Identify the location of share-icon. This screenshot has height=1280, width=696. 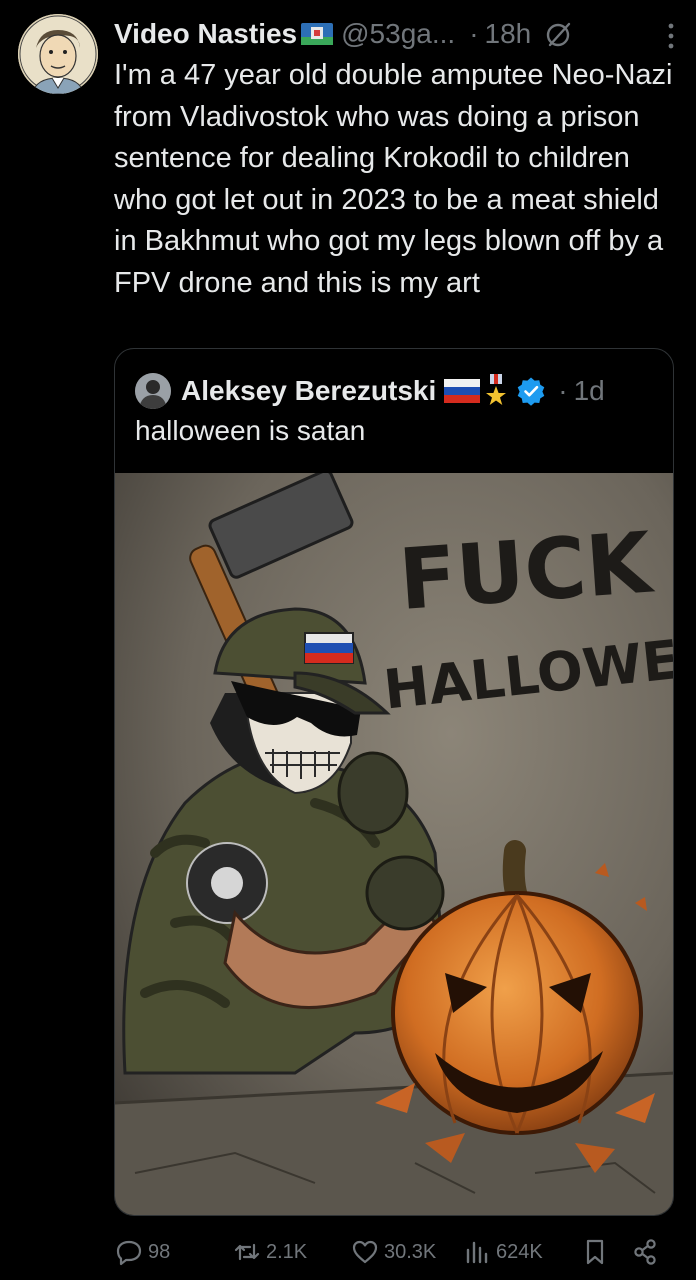
(645, 1252).